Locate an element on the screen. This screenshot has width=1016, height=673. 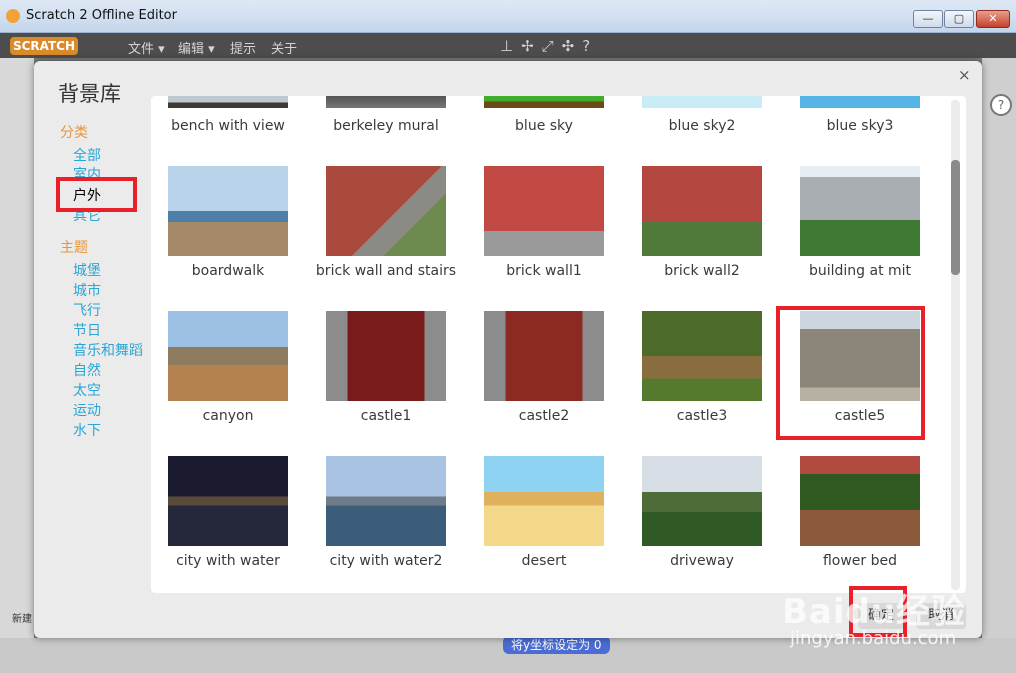
backdrop-label: canyon is located at coordinates (228, 416).